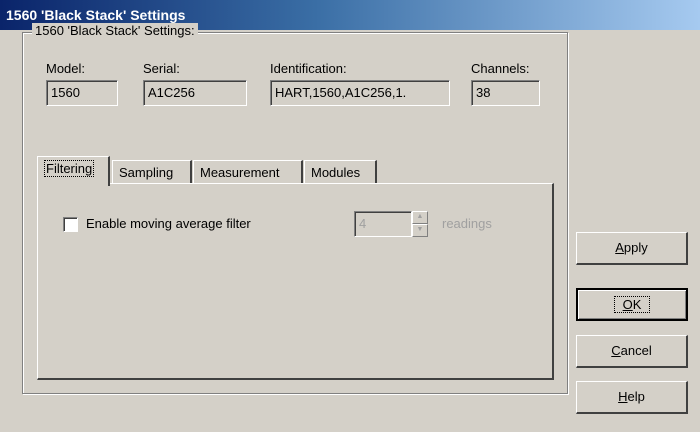 The width and height of the screenshot is (700, 432). I want to click on readings-spinner-input: 4, so click(383, 224).